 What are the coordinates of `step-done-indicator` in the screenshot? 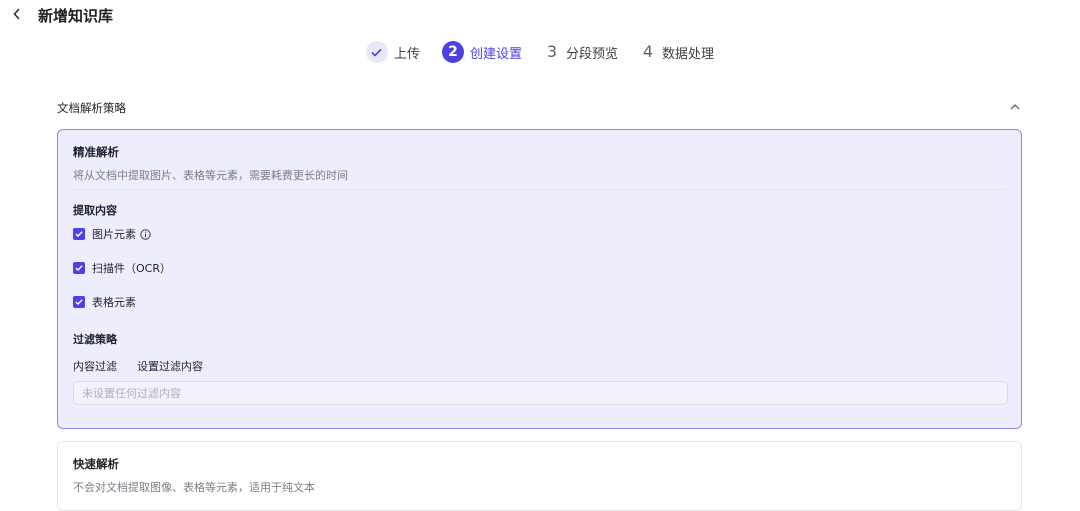 It's located at (376, 52).